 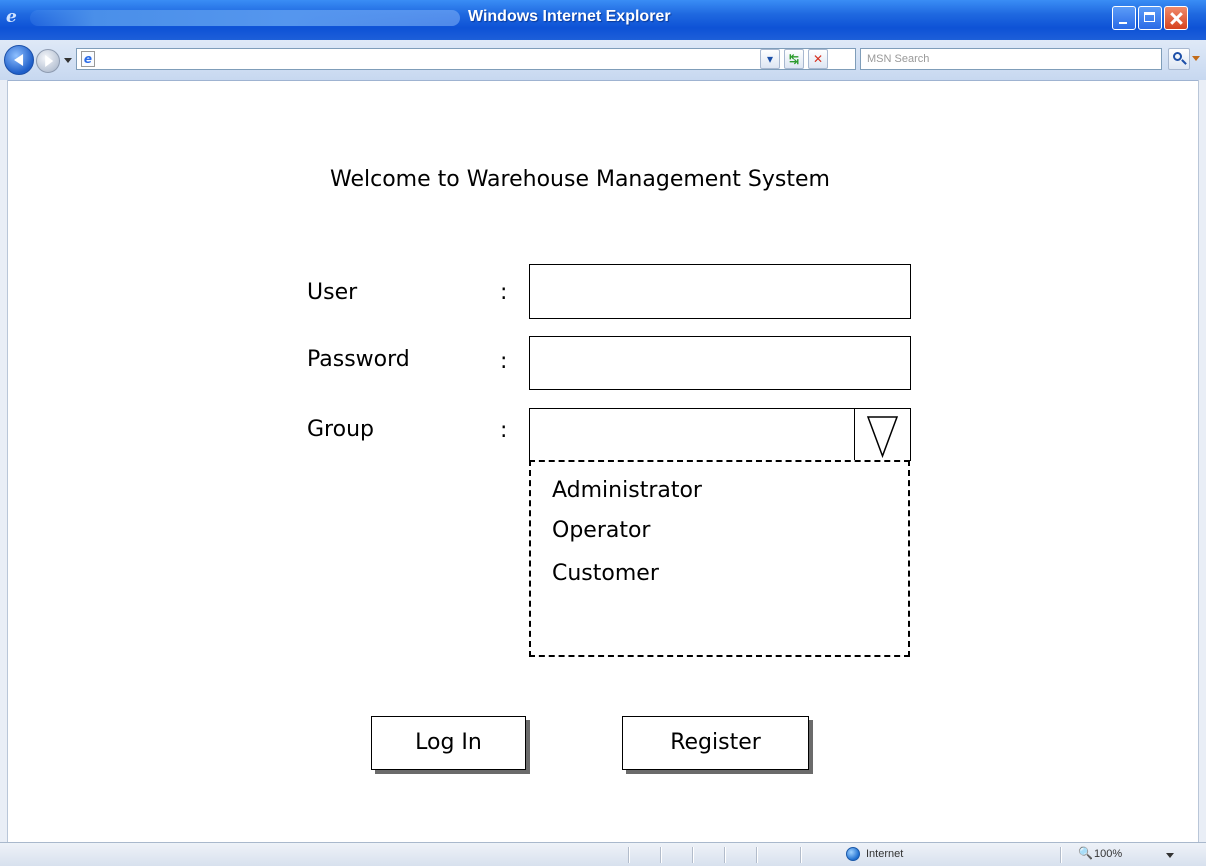 I want to click on refresh-button: ↹, so click(x=794, y=59).